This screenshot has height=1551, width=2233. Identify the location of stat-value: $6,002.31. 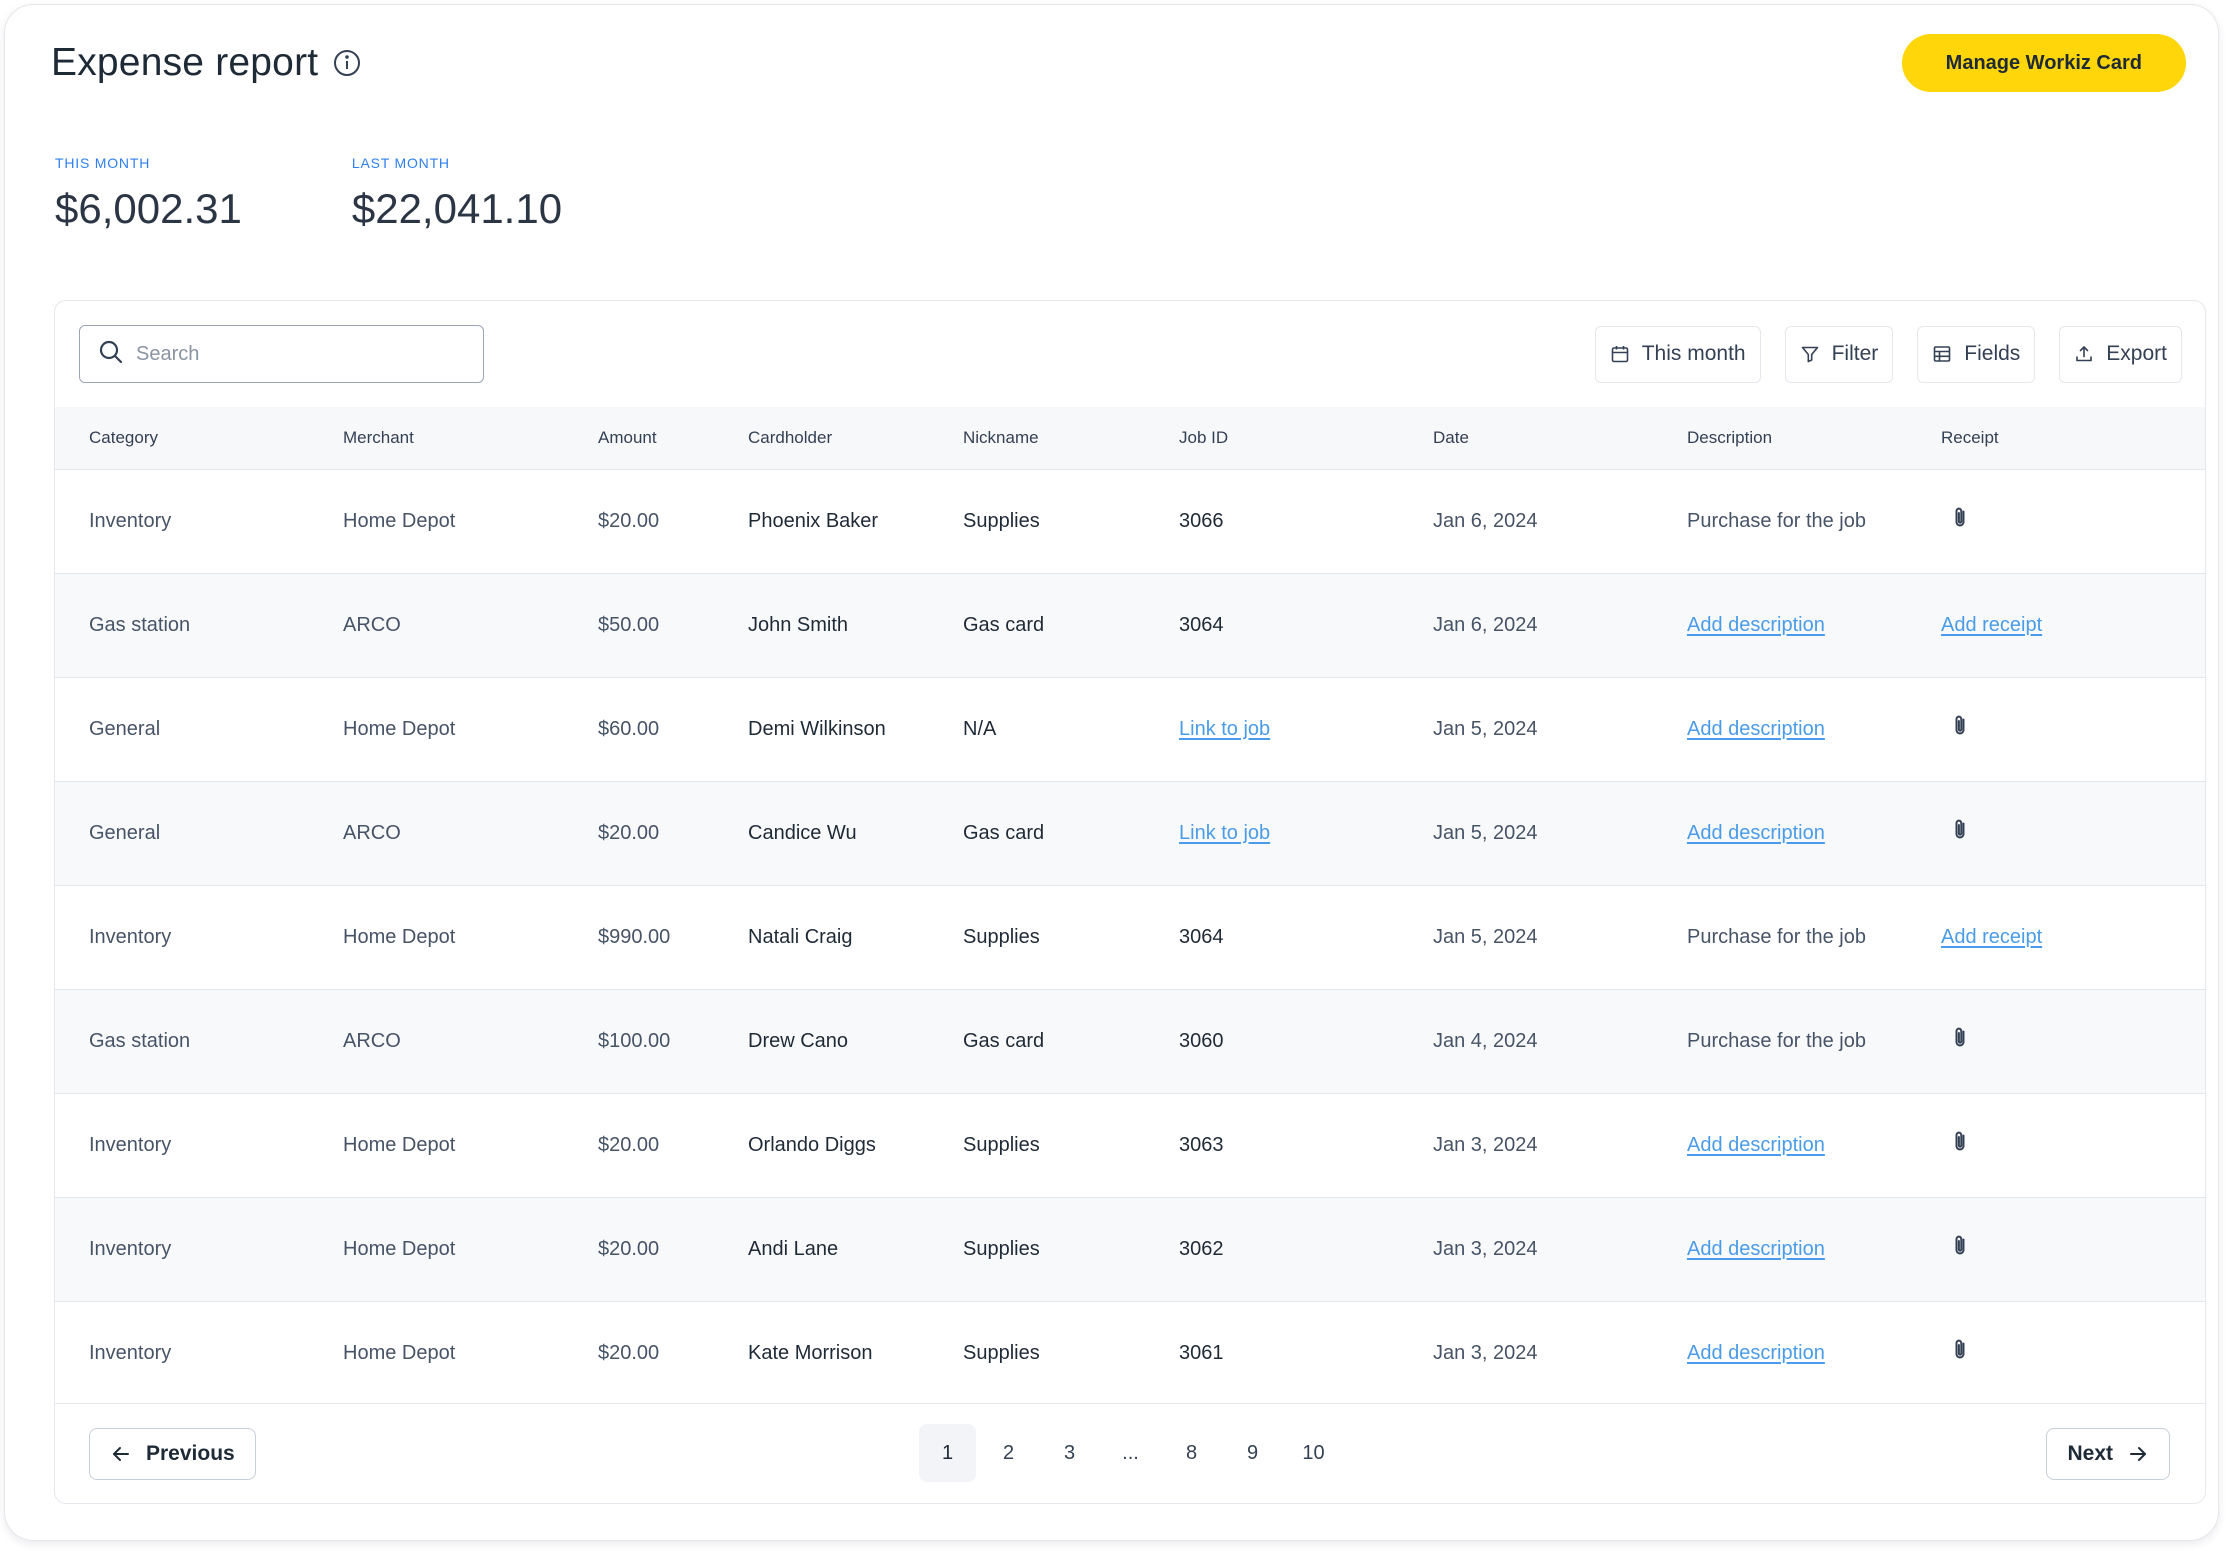
(148, 208).